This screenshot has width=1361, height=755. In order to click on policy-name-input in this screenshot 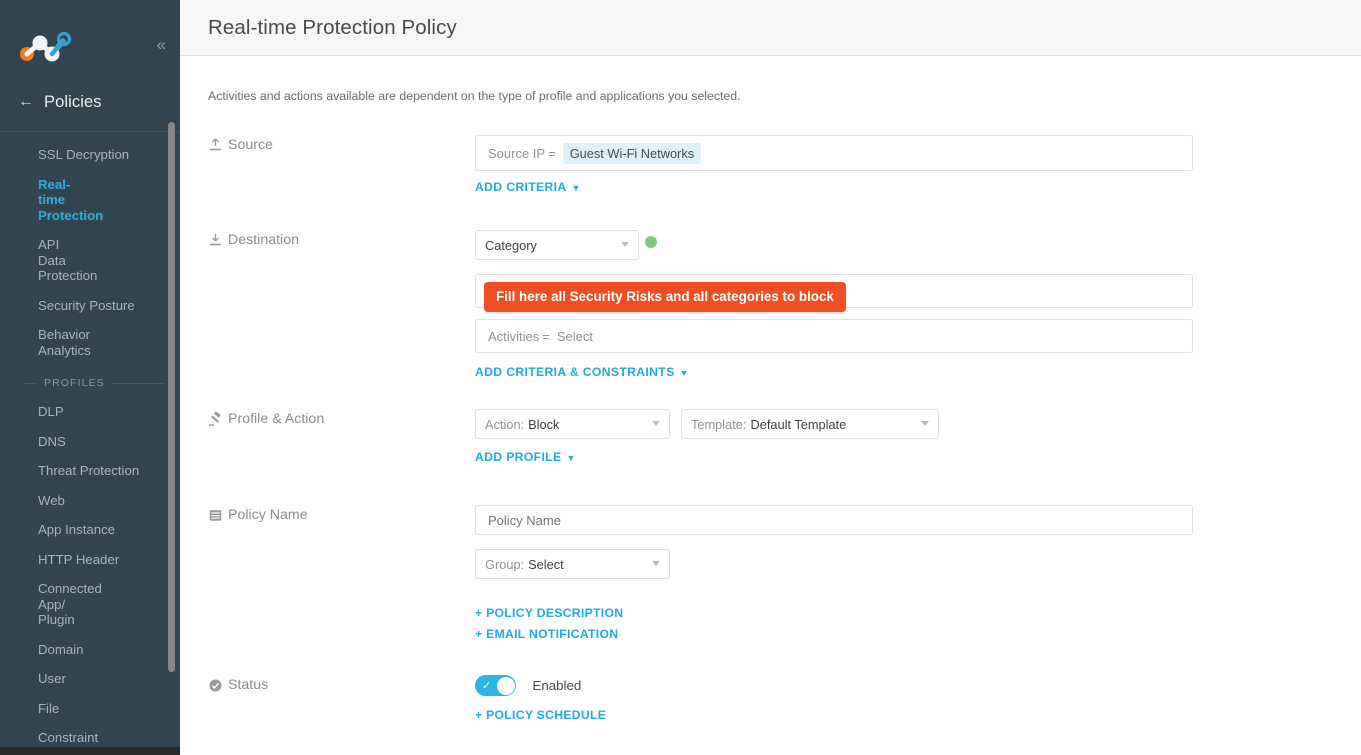, I will do `click(834, 520)`.